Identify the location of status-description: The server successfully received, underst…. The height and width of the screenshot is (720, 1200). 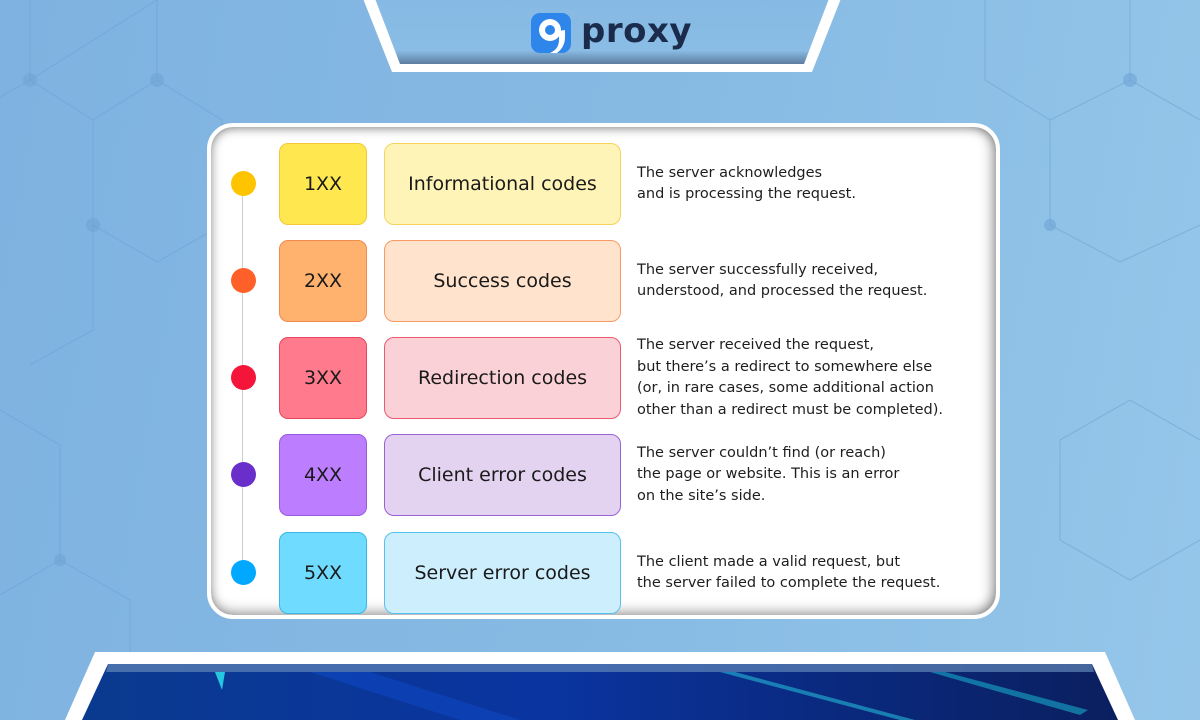
(807, 281).